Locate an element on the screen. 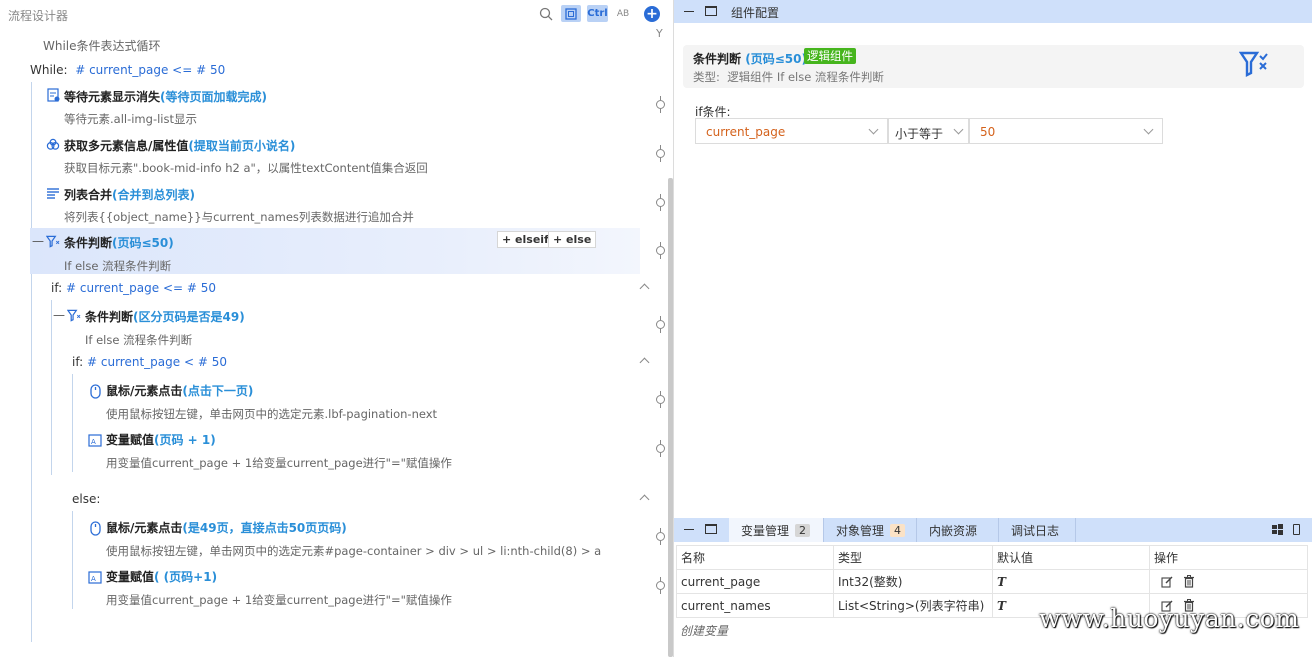  component-tag: 逻辑组件 is located at coordinates (830, 56).